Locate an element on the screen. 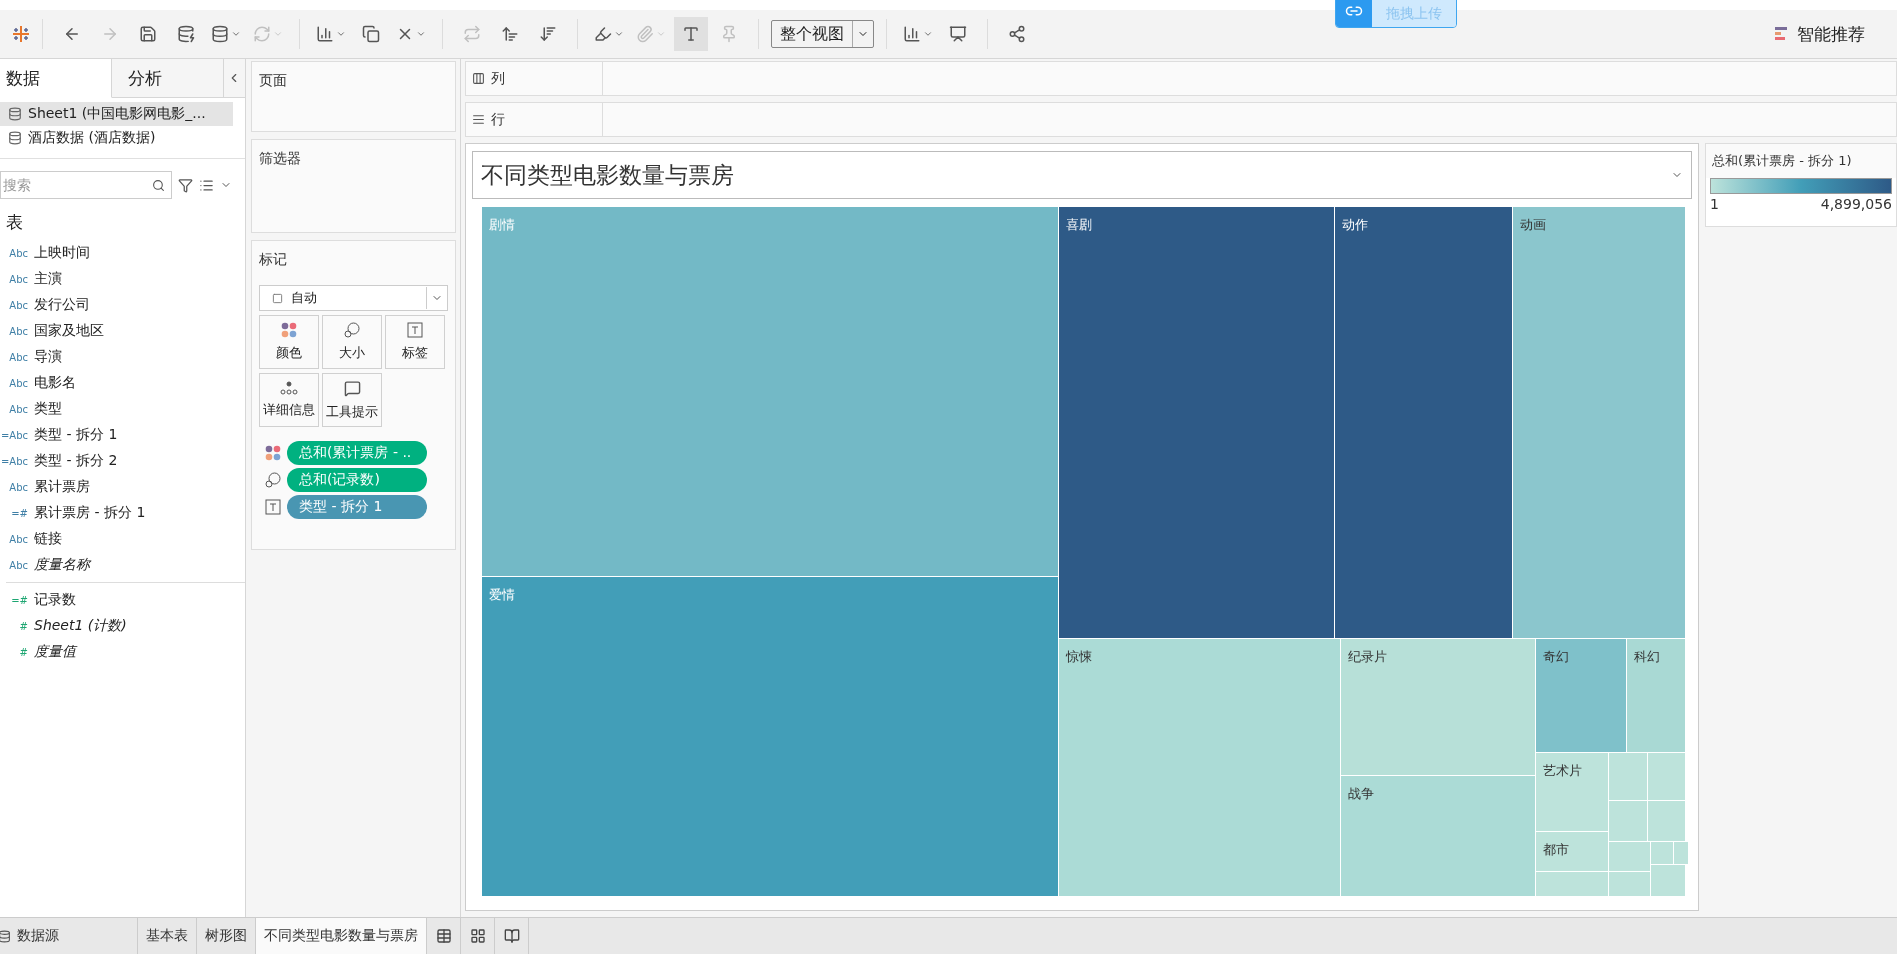 The image size is (1897, 954). mark-card-button: 详细信息 is located at coordinates (289, 400).